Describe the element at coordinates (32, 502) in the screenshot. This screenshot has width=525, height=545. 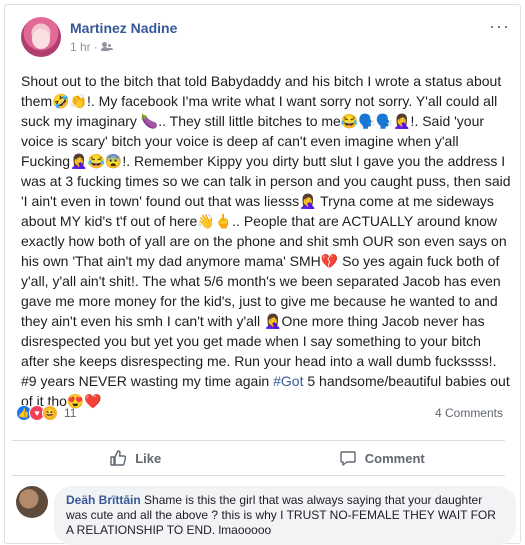
I see `commenter-avatar` at that location.